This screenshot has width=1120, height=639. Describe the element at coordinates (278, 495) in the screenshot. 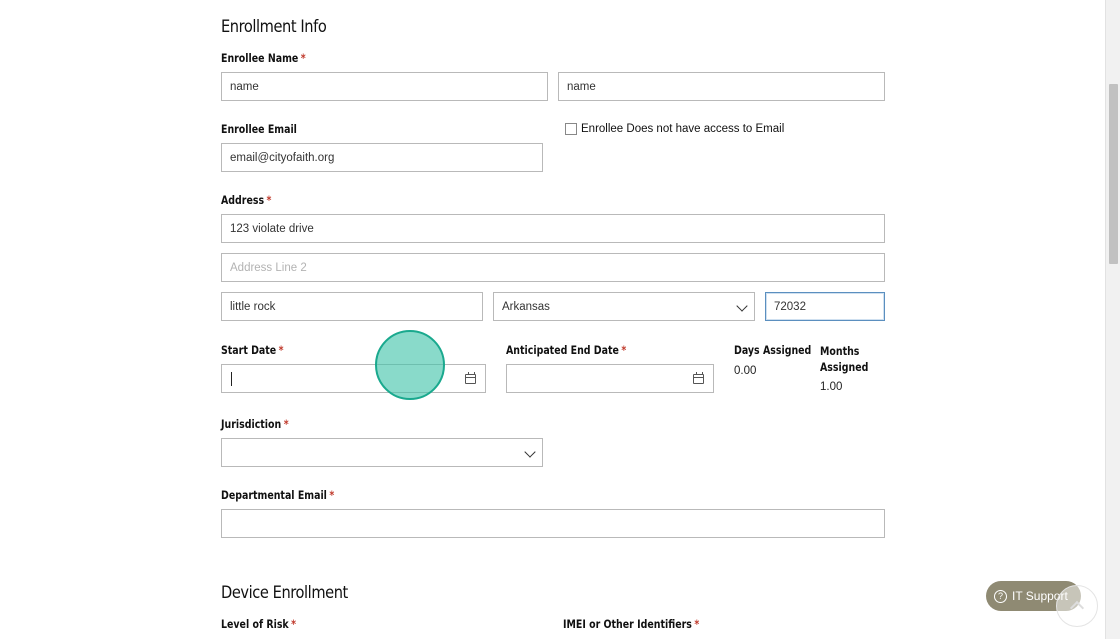

I see `departmental-email-label: Departmental Email *` at that location.